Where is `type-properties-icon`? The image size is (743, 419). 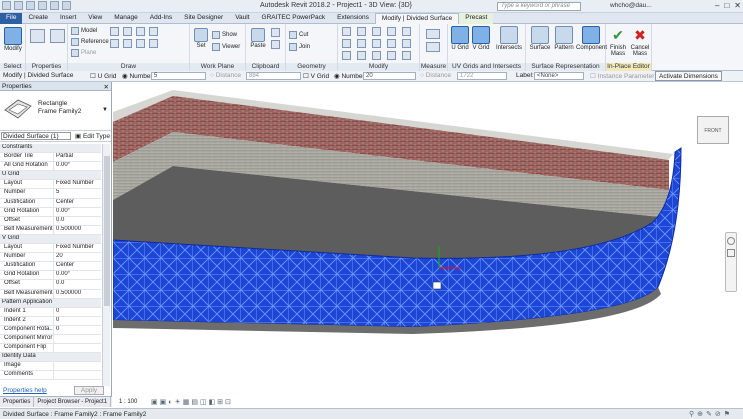 type-properties-icon is located at coordinates (57, 36).